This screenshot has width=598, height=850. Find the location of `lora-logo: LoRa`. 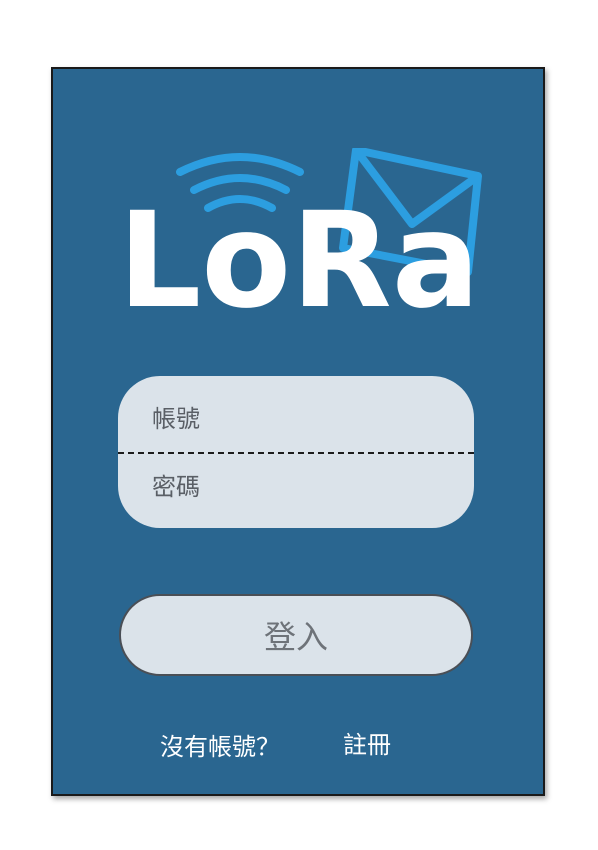

lora-logo: LoRa is located at coordinates (300, 231).